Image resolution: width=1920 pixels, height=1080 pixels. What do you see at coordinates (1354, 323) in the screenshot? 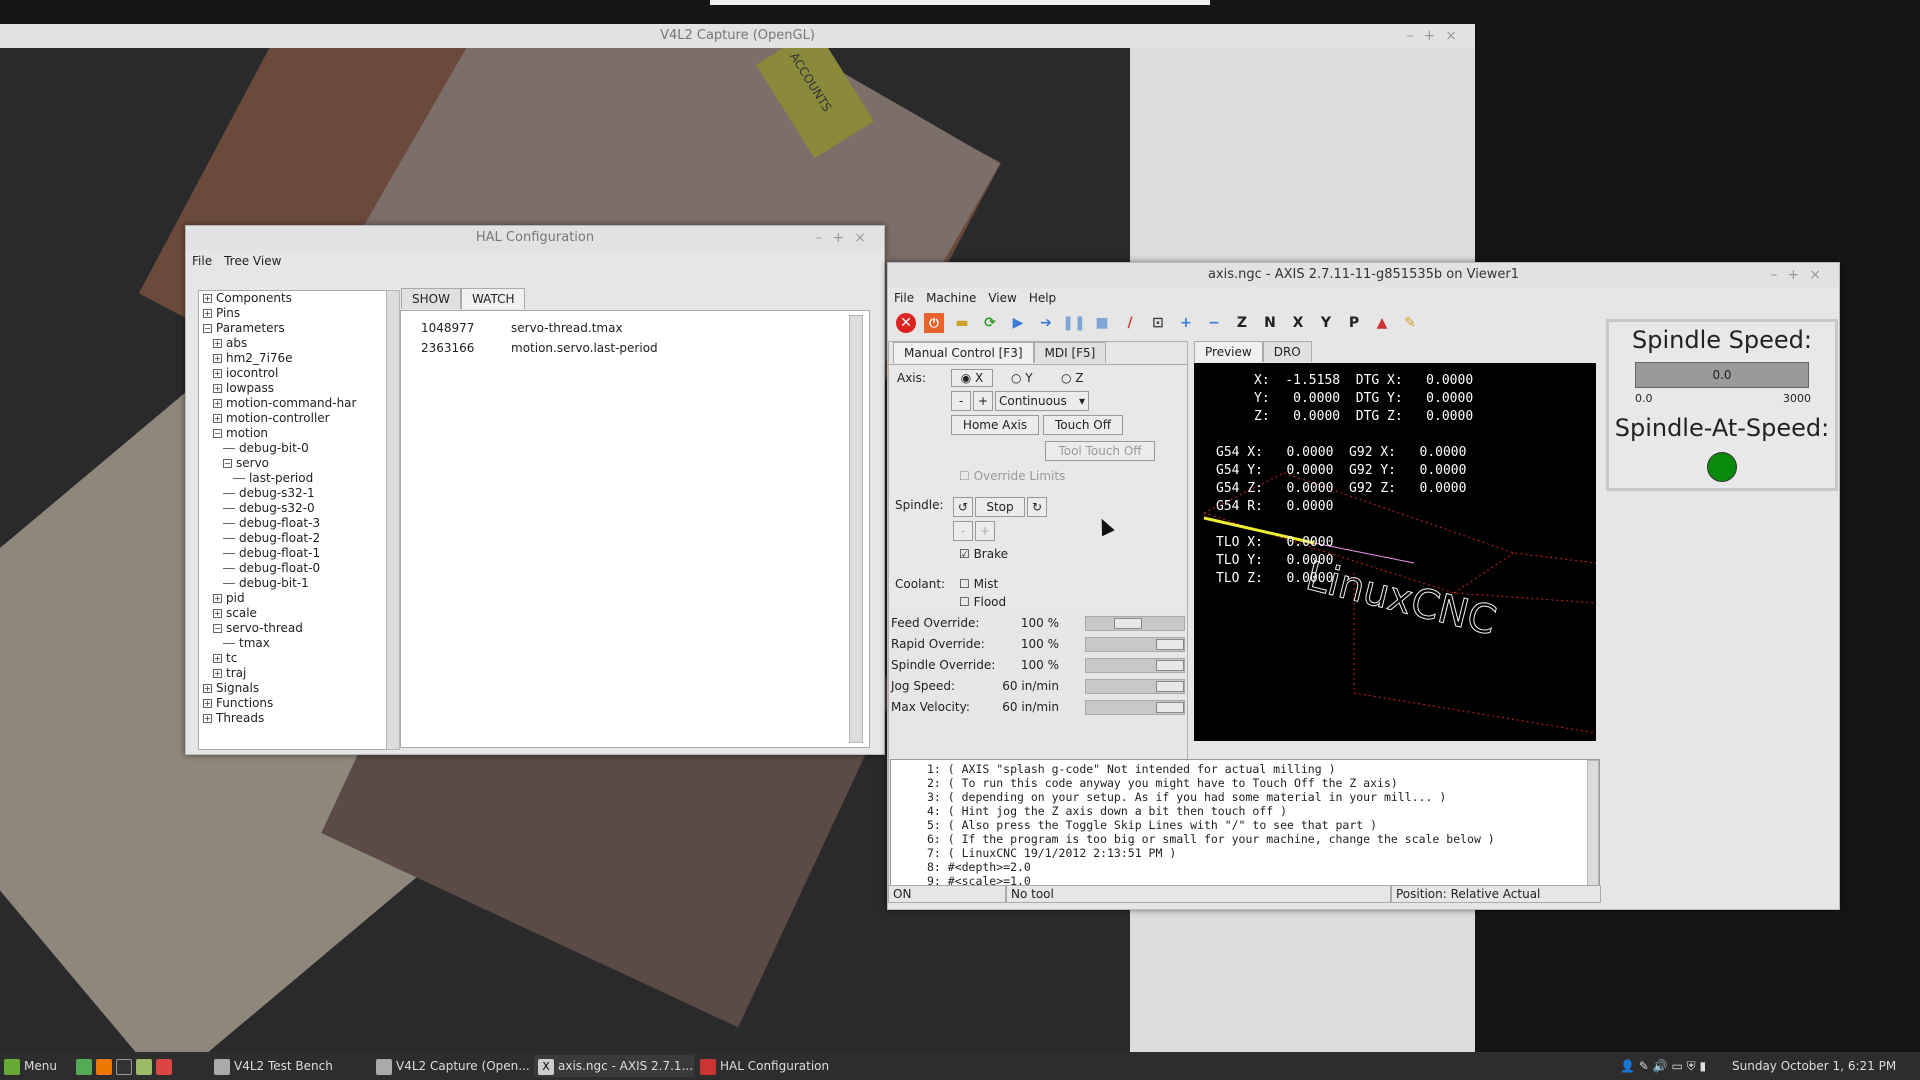
I see `view-p-icon: P` at bounding box center [1354, 323].